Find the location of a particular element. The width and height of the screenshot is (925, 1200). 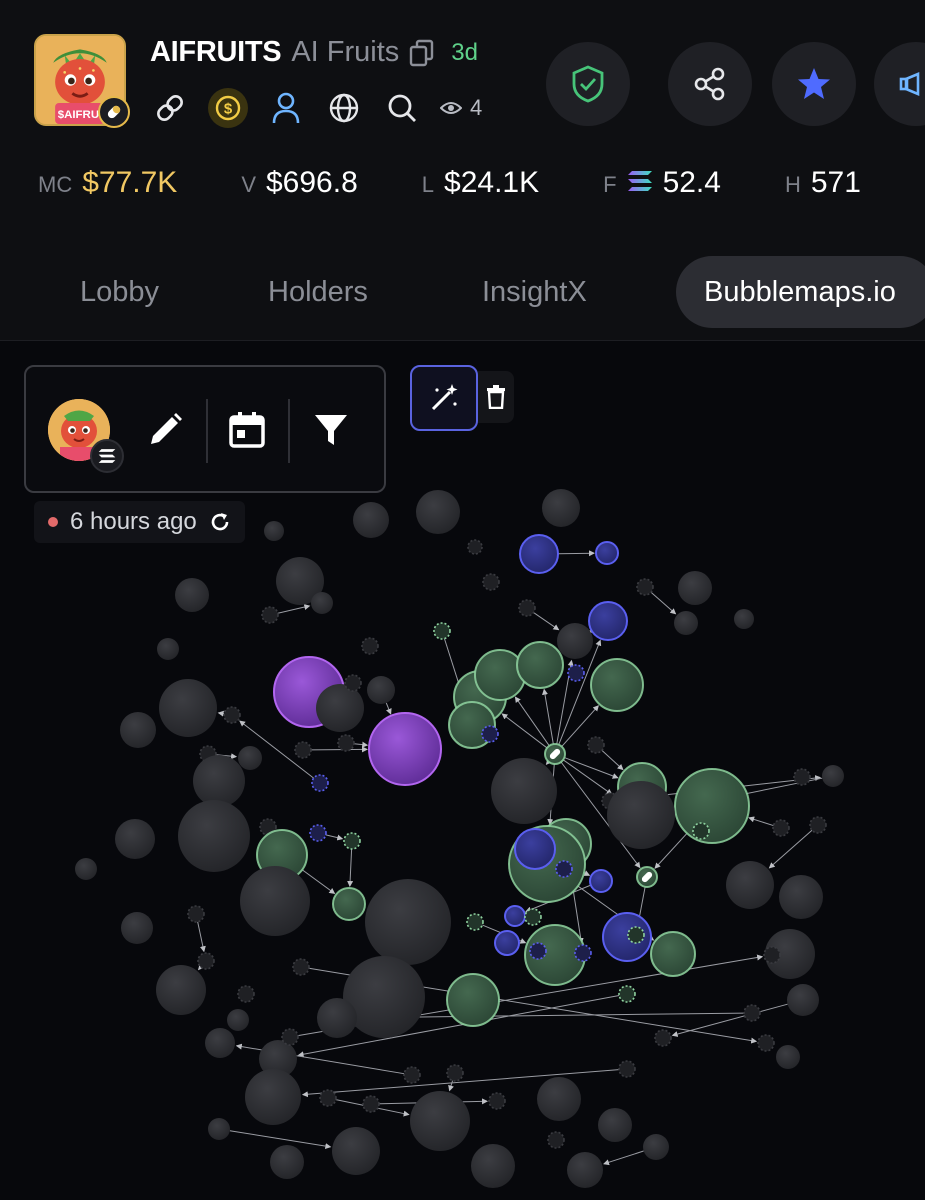

favorite-button is located at coordinates (814, 84).